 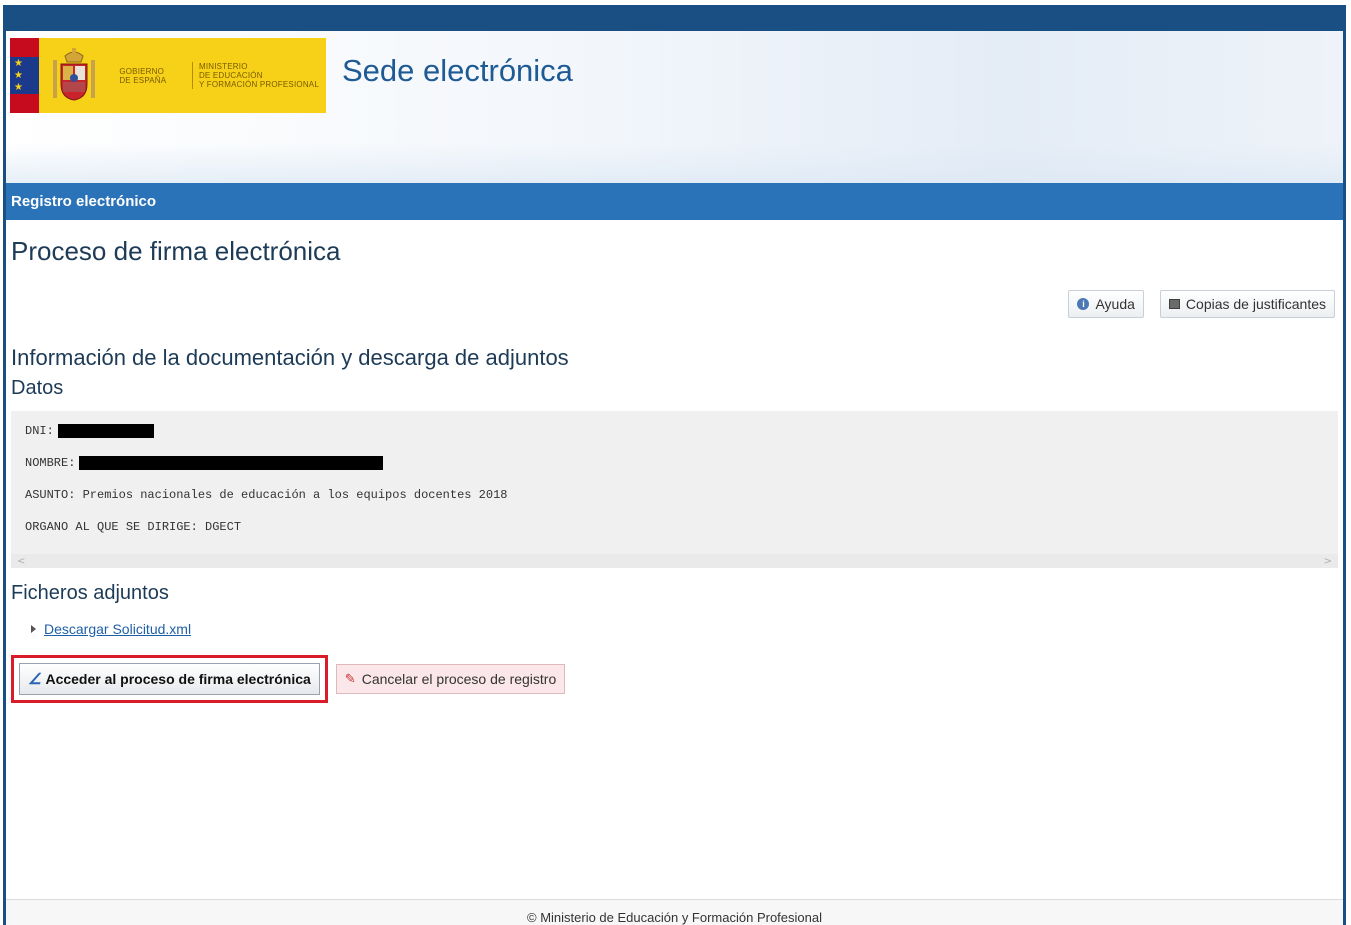 I want to click on nombre-label: NOMBRE:, so click(x=50, y=463).